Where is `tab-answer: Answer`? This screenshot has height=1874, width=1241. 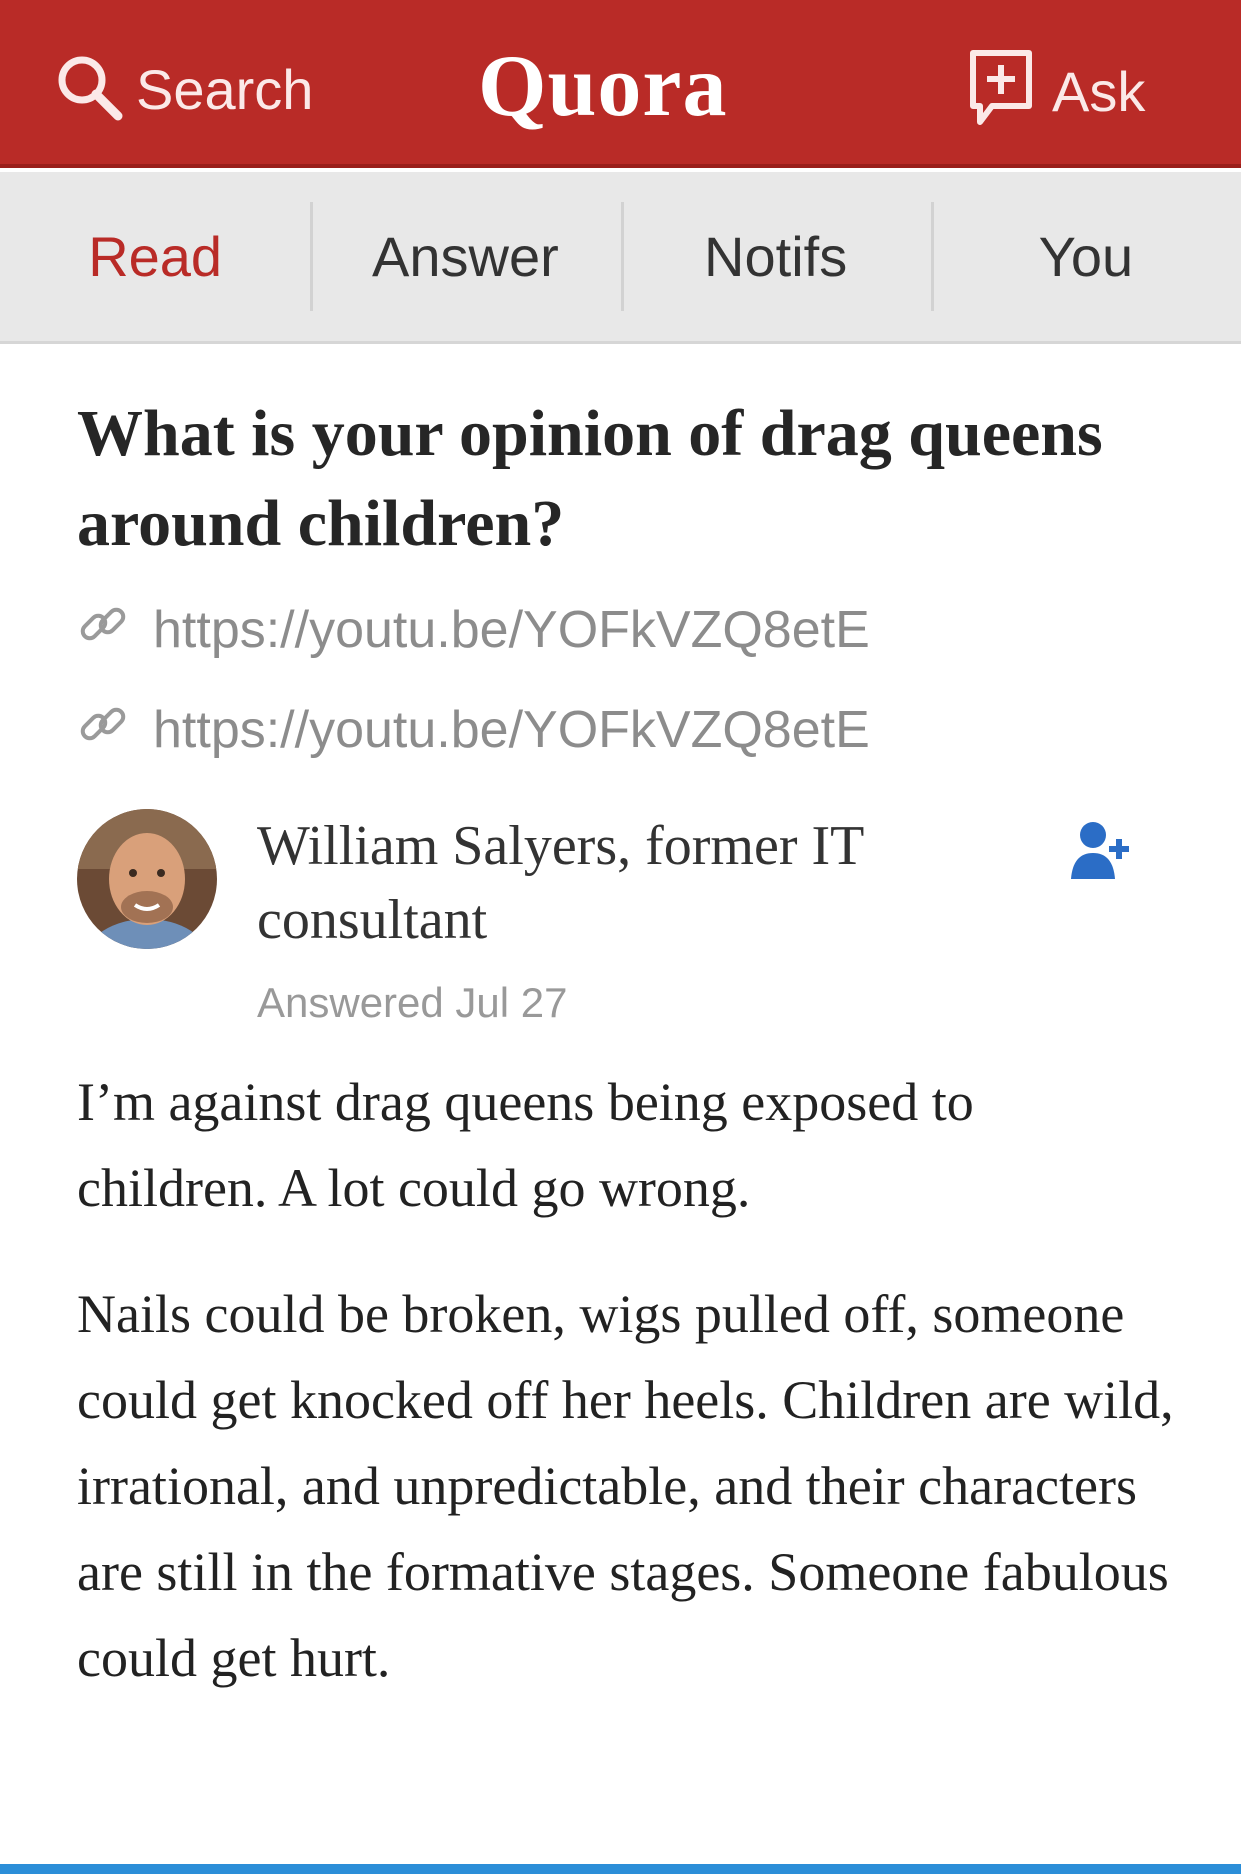
tab-answer: Answer is located at coordinates (465, 256).